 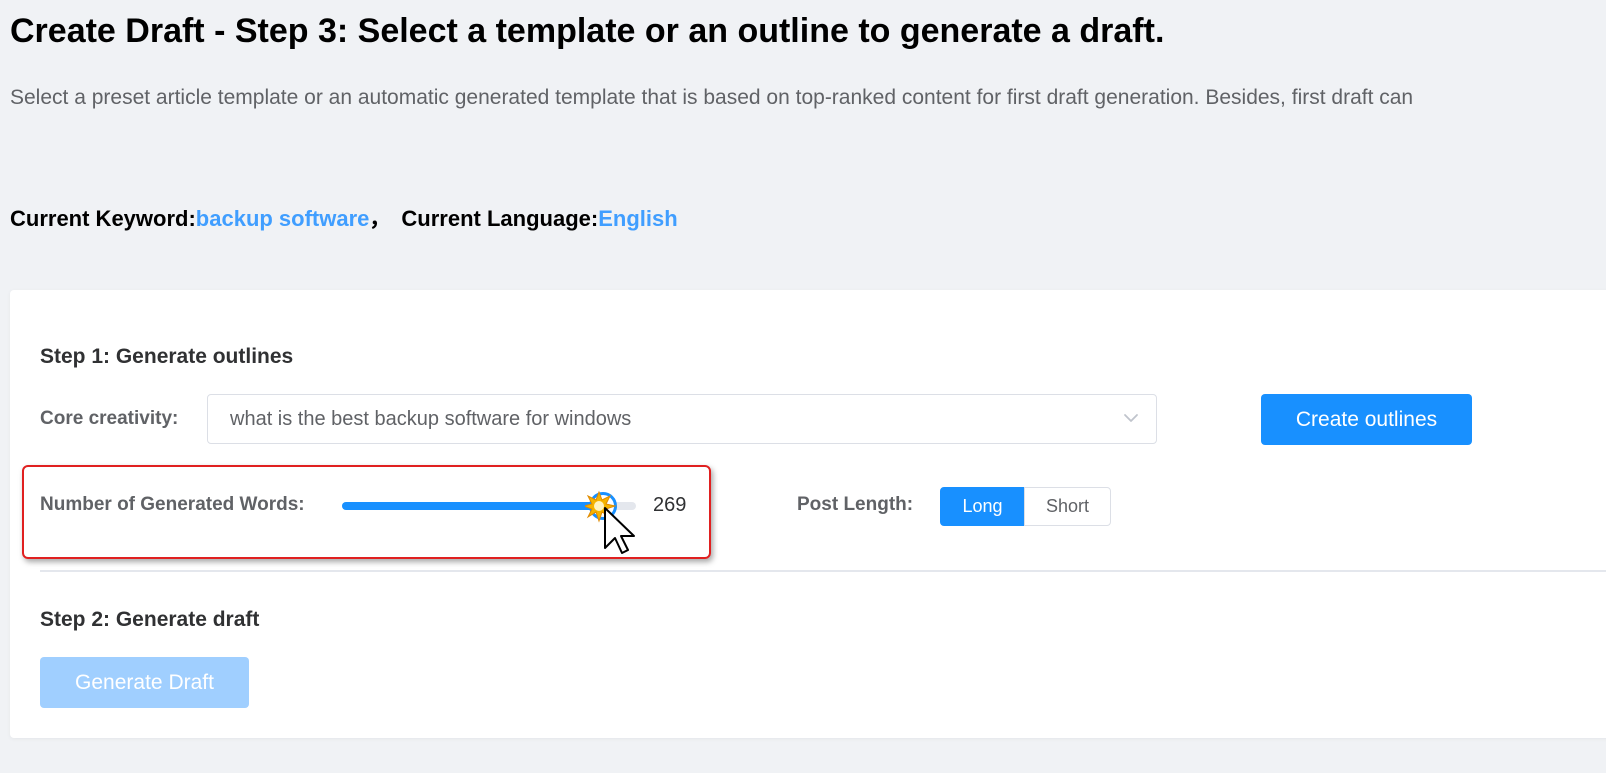 What do you see at coordinates (144, 682) in the screenshot?
I see `generate-draft-button: Generate Draft` at bounding box center [144, 682].